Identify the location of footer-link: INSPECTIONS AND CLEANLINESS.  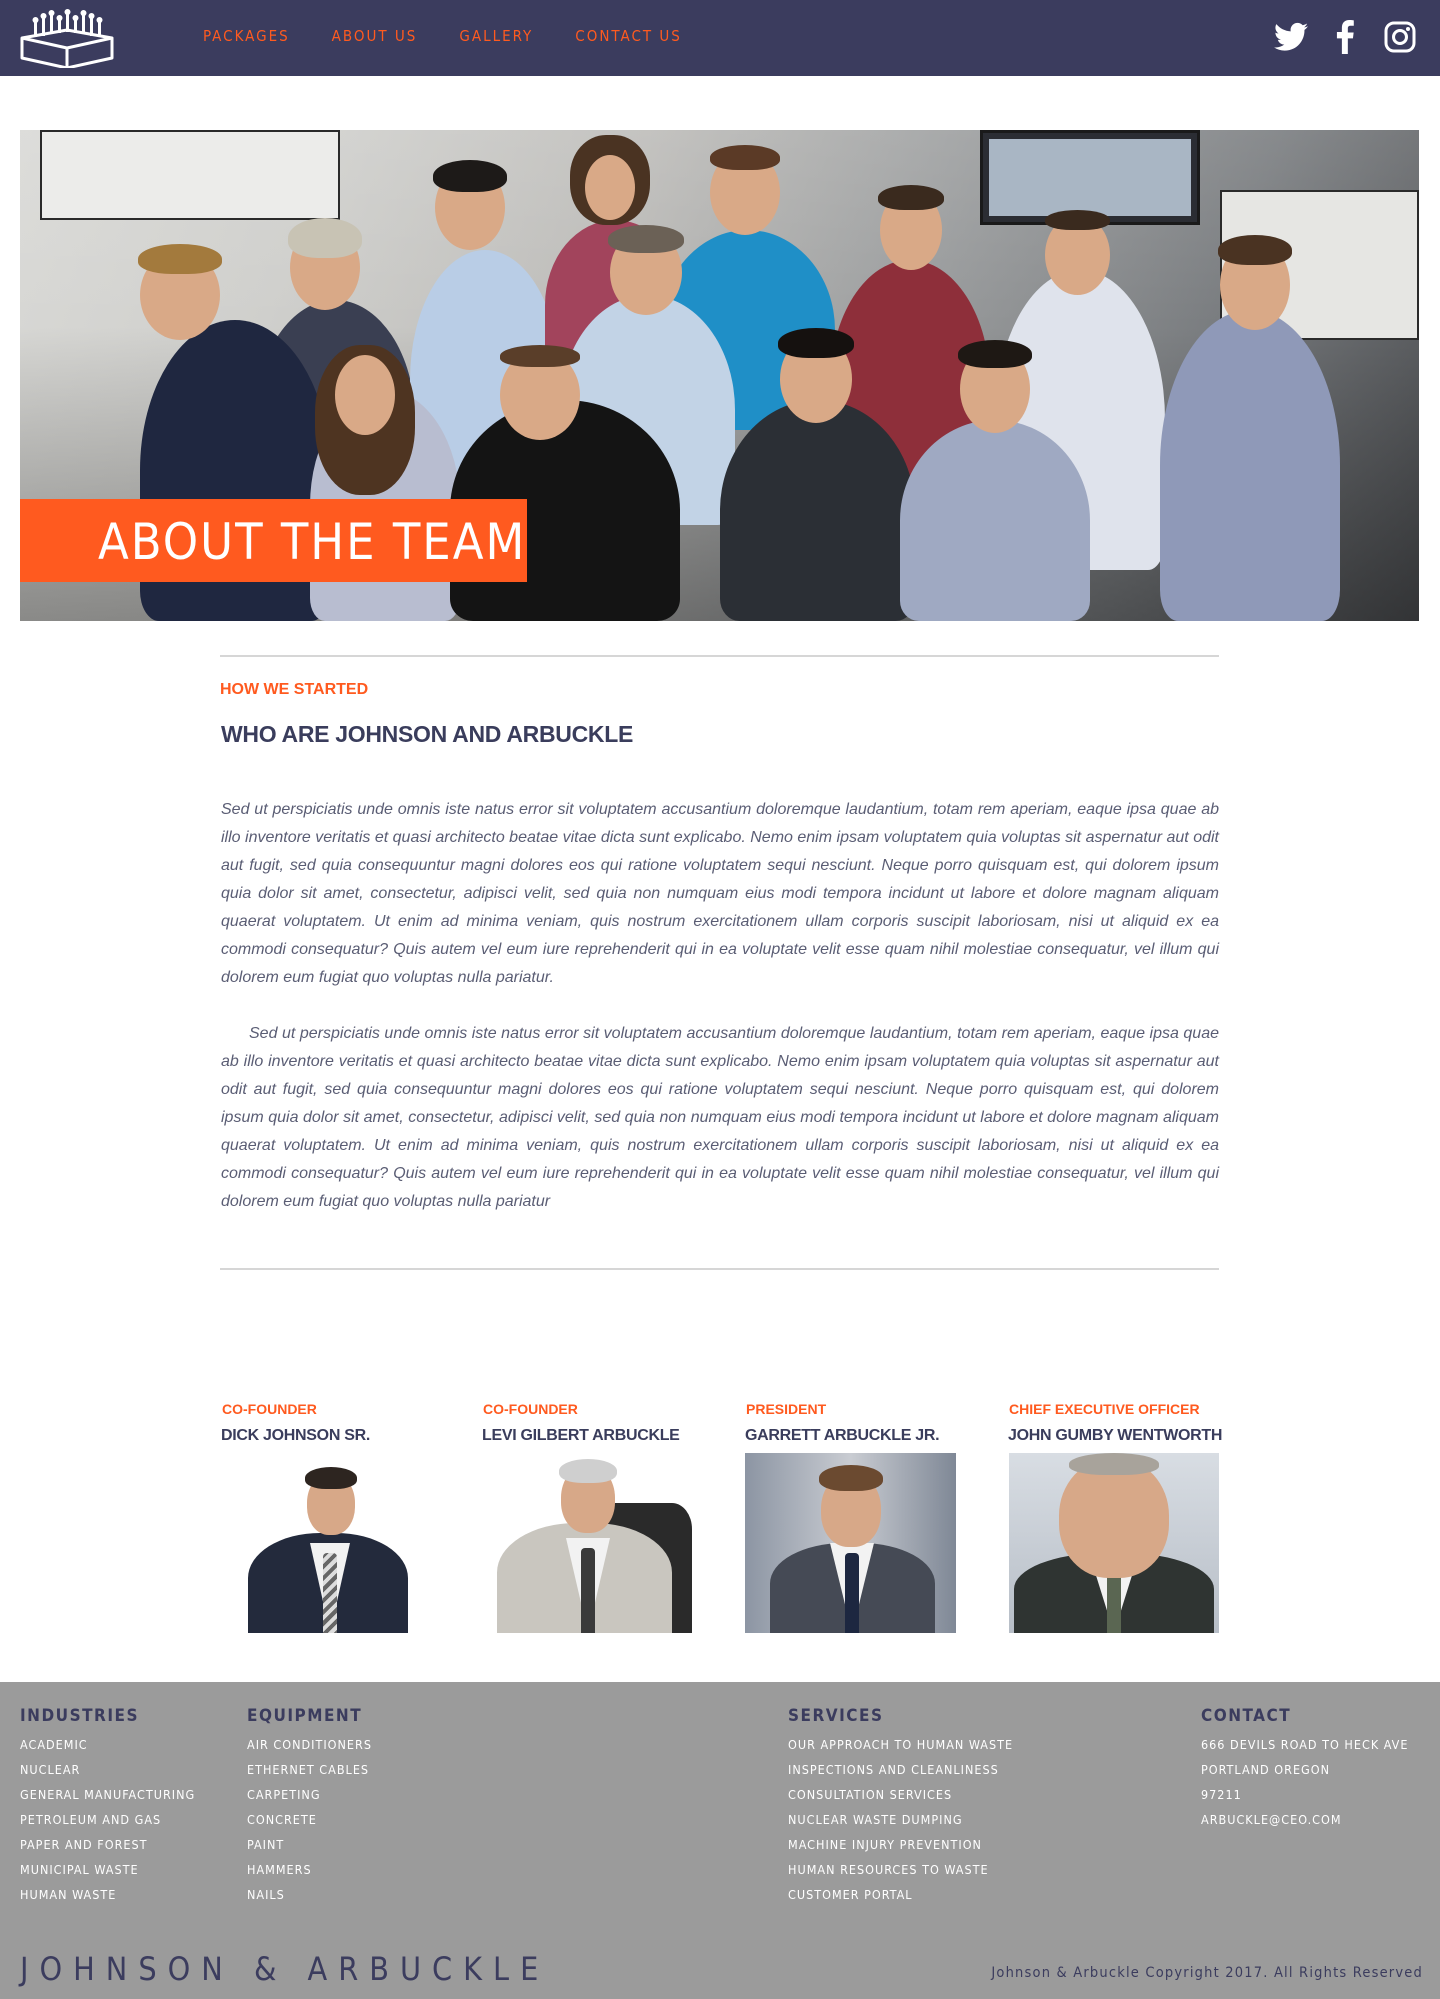
(900, 1769).